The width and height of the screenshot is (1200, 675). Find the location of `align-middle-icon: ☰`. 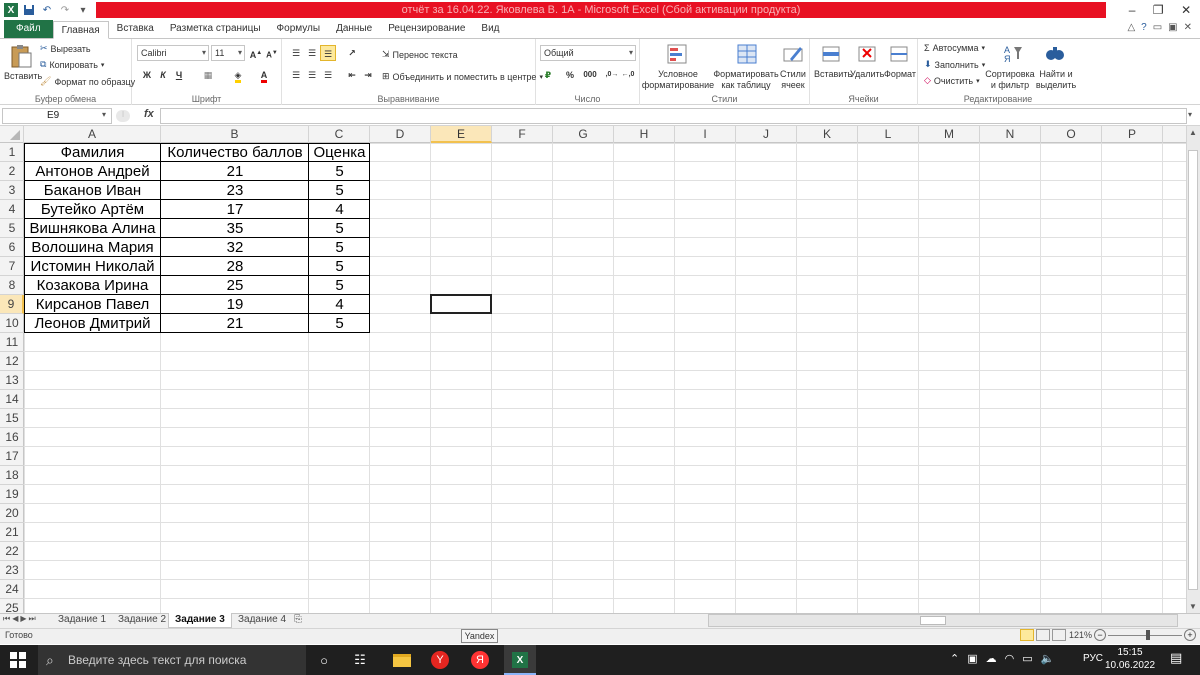

align-middle-icon: ☰ is located at coordinates (312, 53).